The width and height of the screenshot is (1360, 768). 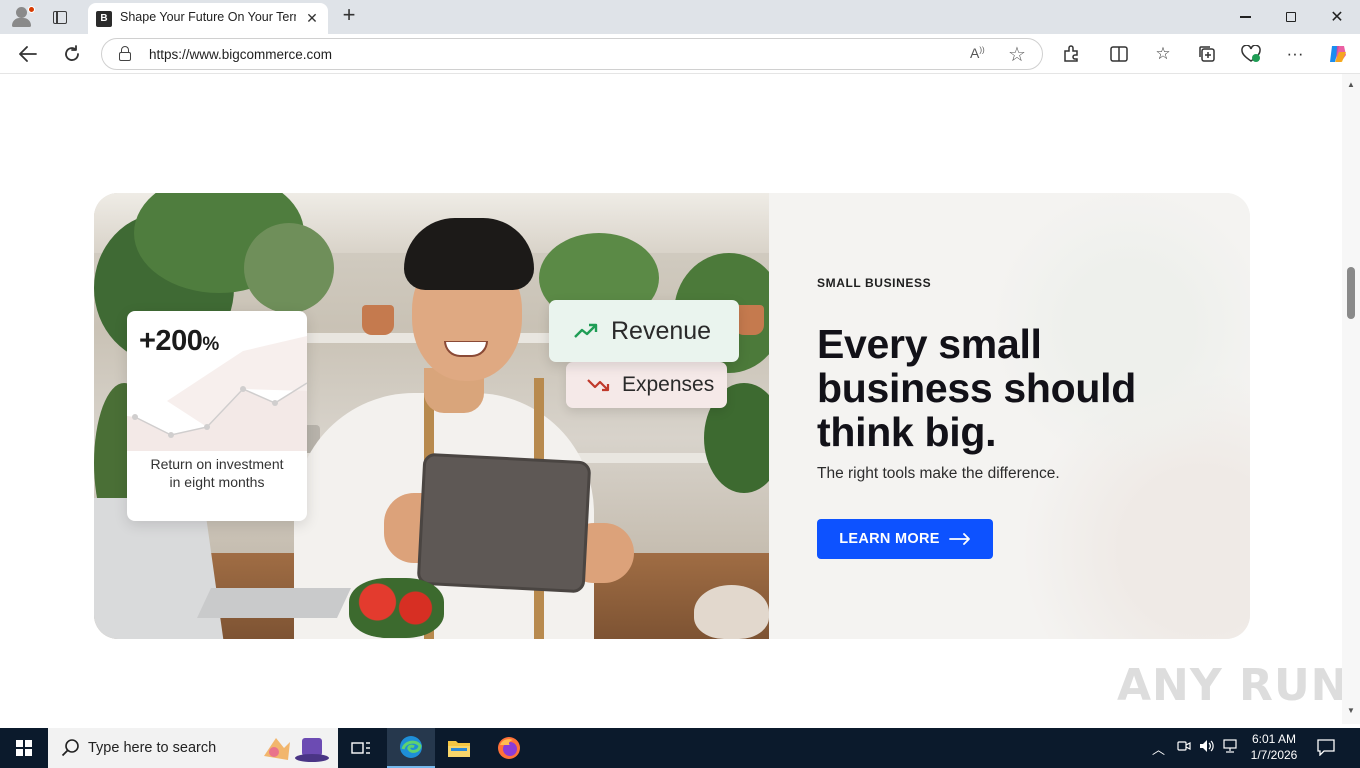 What do you see at coordinates (349, 16) in the screenshot?
I see `new-tab-button: +` at bounding box center [349, 16].